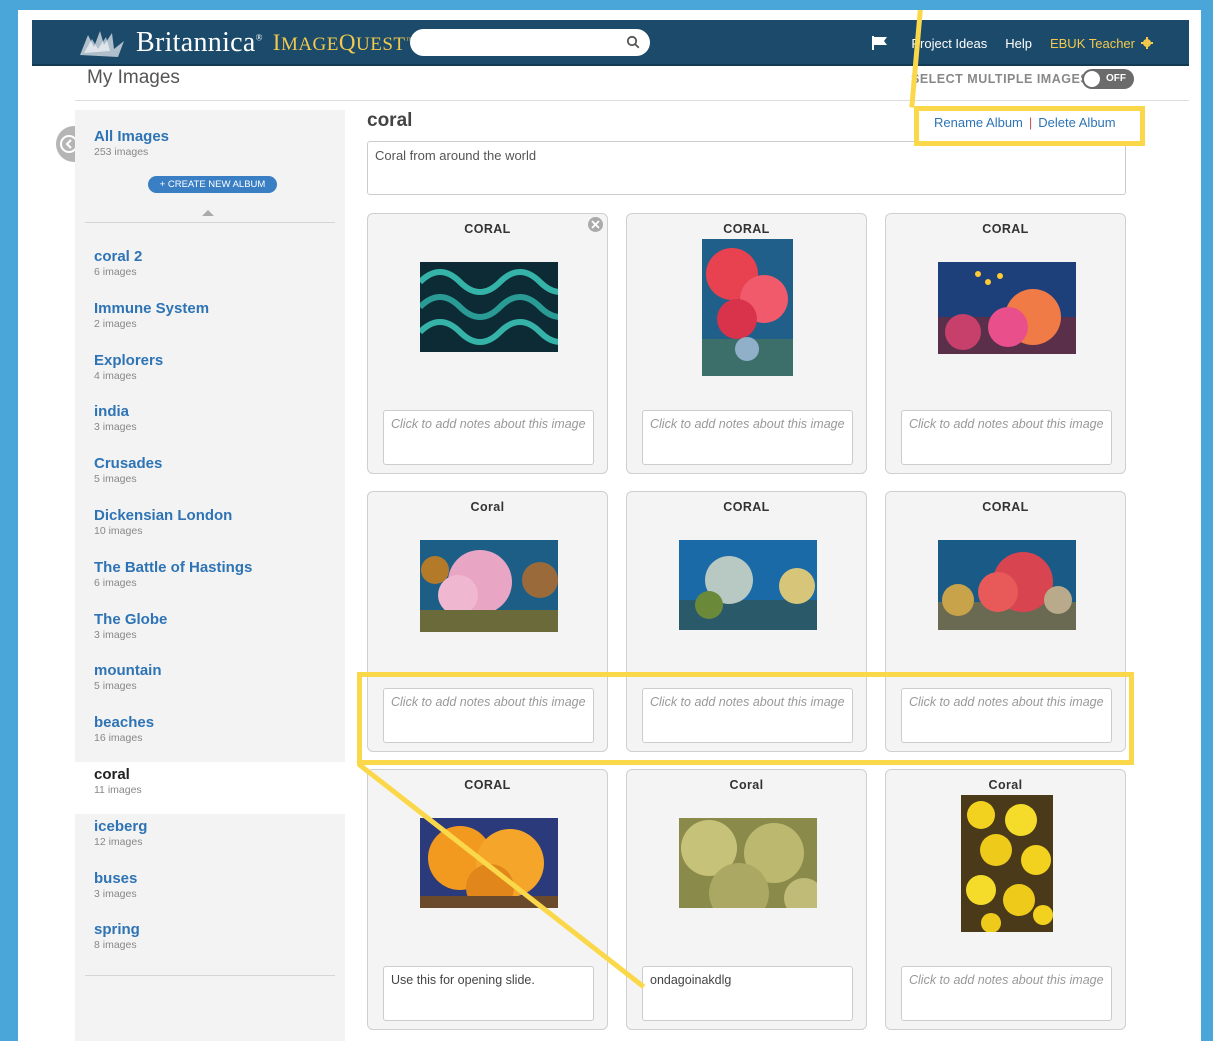  I want to click on image-notes-field: Use this for opening slide., so click(488, 993).